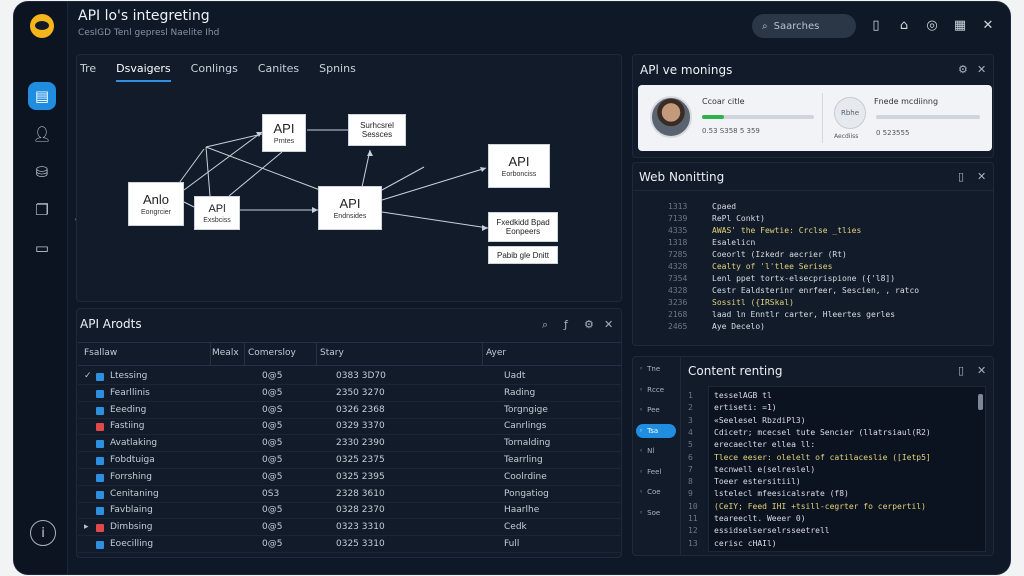 The width and height of the screenshot is (1024, 576). What do you see at coordinates (350, 494) in the screenshot?
I see `table-row: Cenitaning 0S3 2328 3610 Pongatiog` at bounding box center [350, 494].